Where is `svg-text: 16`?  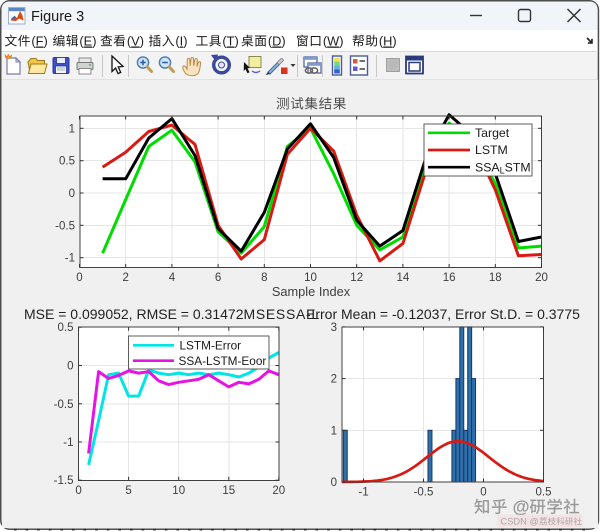
svg-text: 16 is located at coordinates (449, 278).